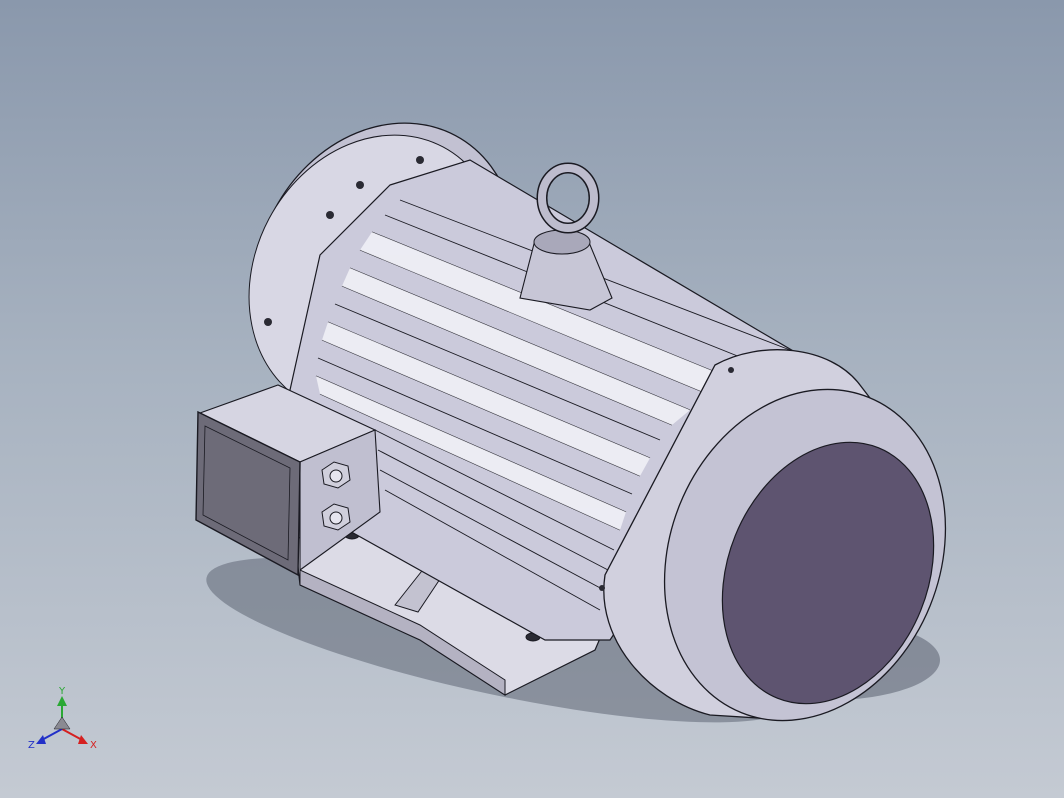 The image size is (1064, 798). Describe the element at coordinates (41, 739) in the screenshot. I see `z-axis-arrow-icon` at that location.